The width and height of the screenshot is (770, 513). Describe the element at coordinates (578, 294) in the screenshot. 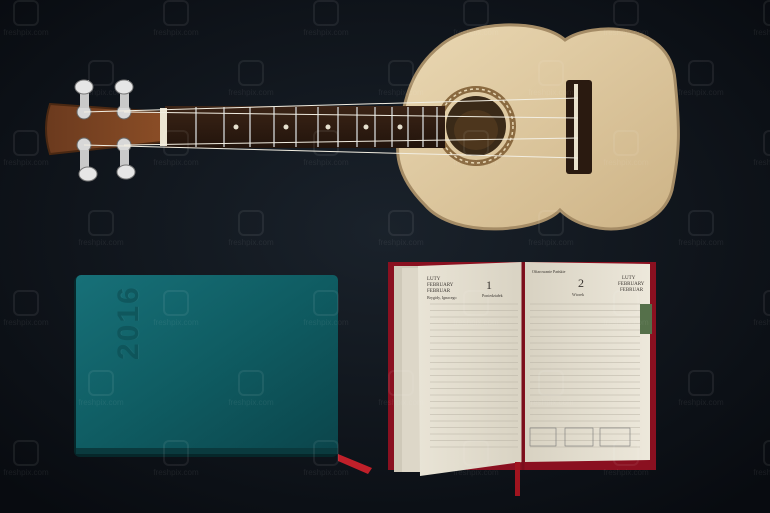

I see `right-day-name: Wtorek` at that location.